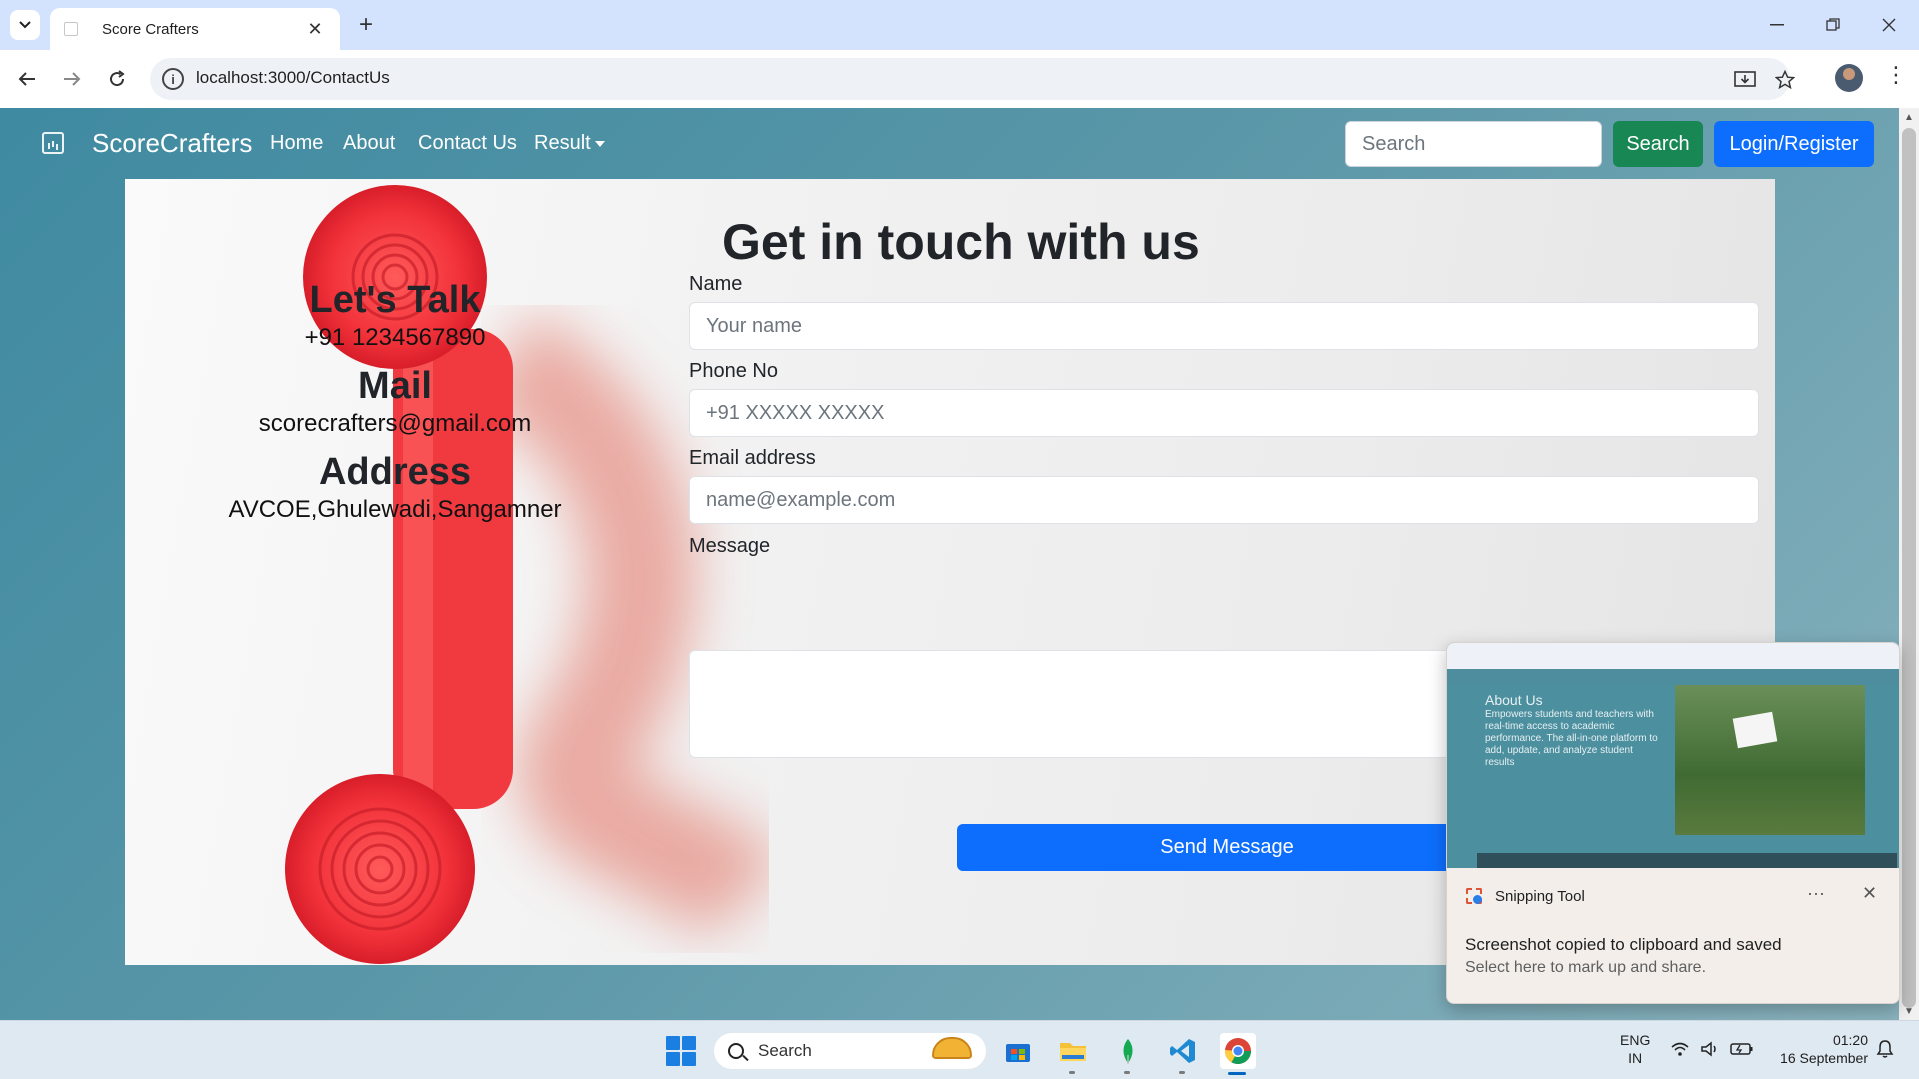 The height and width of the screenshot is (1079, 1919). I want to click on talk-block: Let's Talk +91 1234567890, so click(395, 315).